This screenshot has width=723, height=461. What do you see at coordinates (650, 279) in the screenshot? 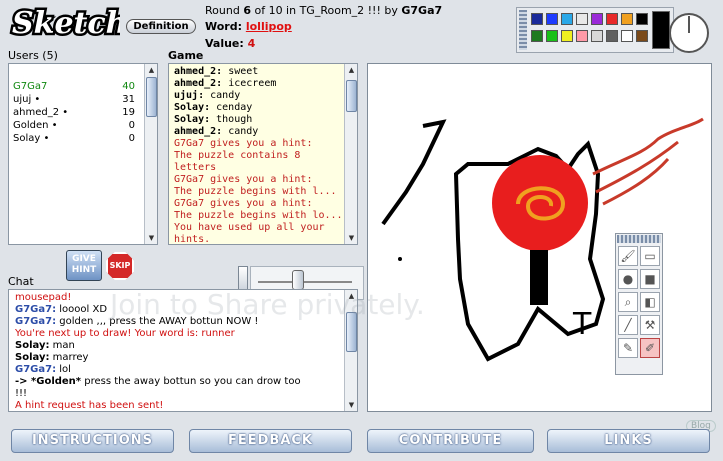
I see `square-icon: ■` at bounding box center [650, 279].